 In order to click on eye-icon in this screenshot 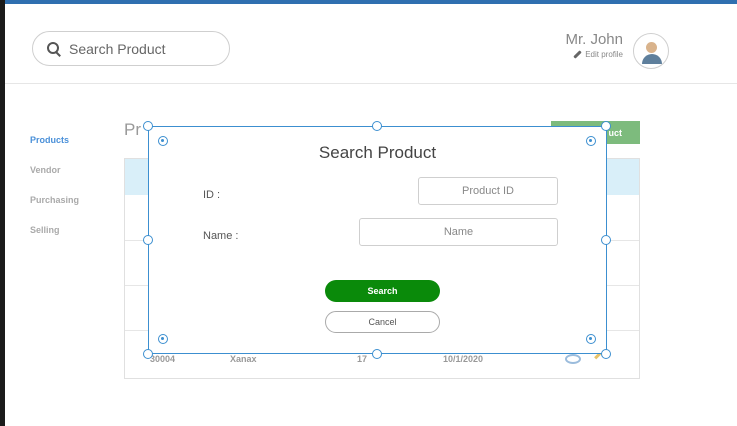, I will do `click(573, 359)`.